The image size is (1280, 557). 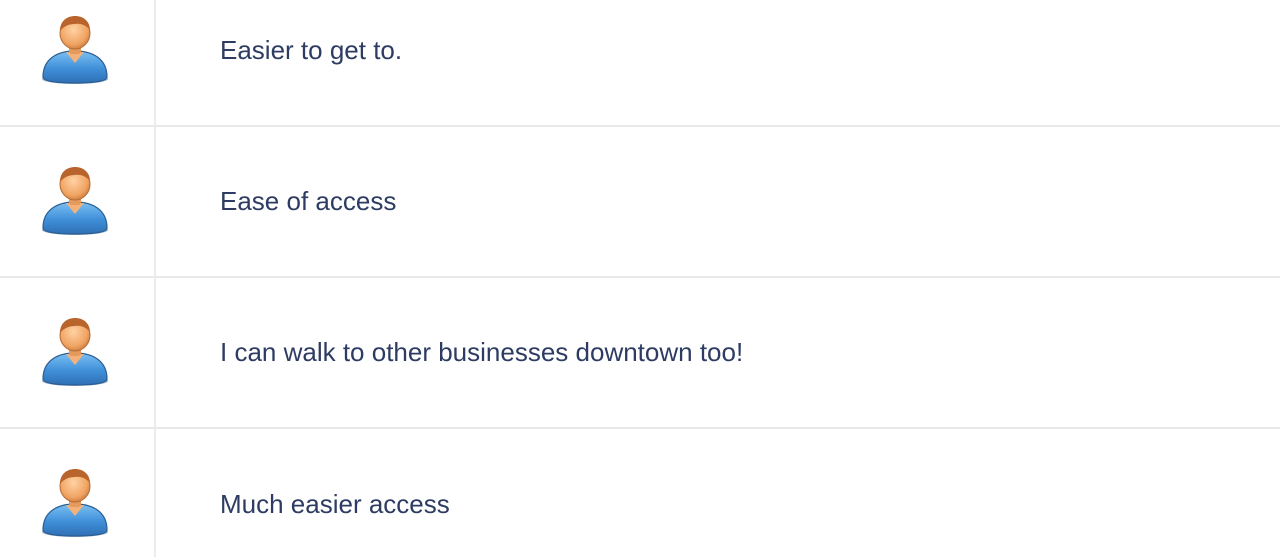 I want to click on comment-text: Easier to get to., so click(x=311, y=50).